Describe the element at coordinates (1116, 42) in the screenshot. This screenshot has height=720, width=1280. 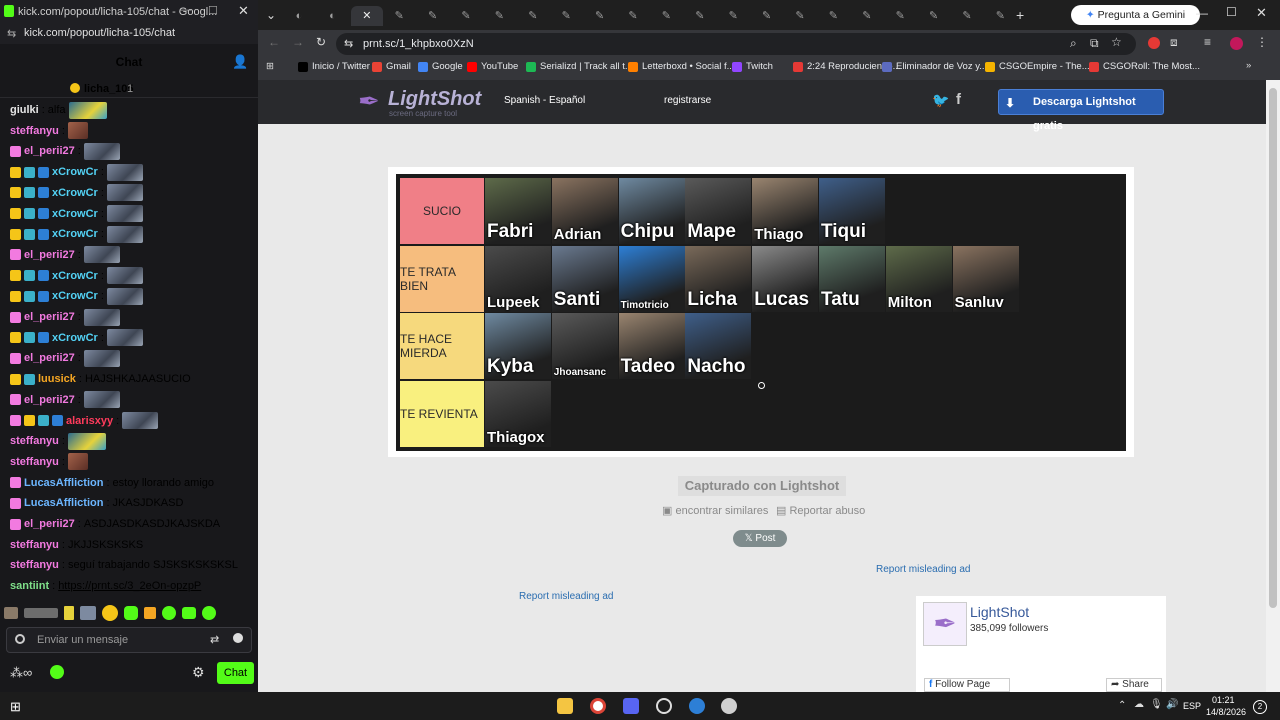
I see `bookmark-star-icon: ☆` at that location.